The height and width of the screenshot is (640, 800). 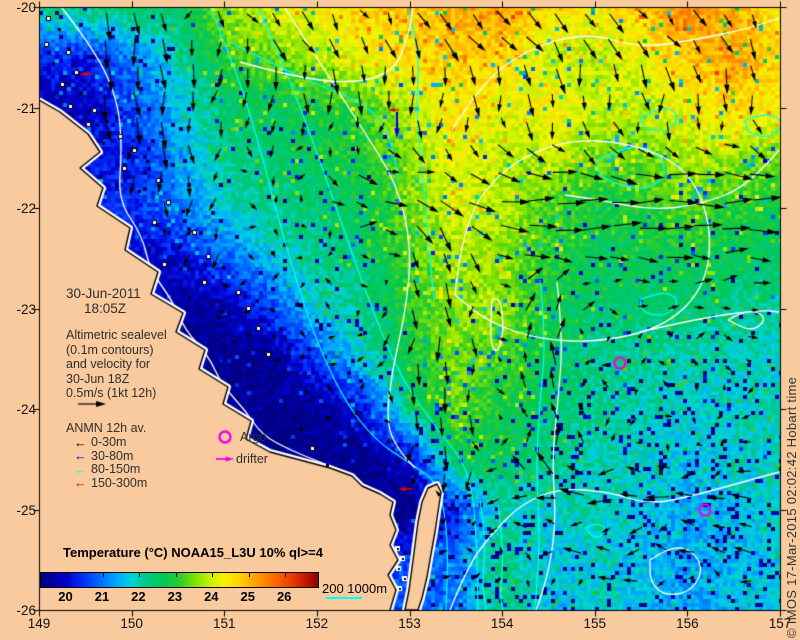 I want to click on y-tick-label: -23, so click(x=26, y=309).